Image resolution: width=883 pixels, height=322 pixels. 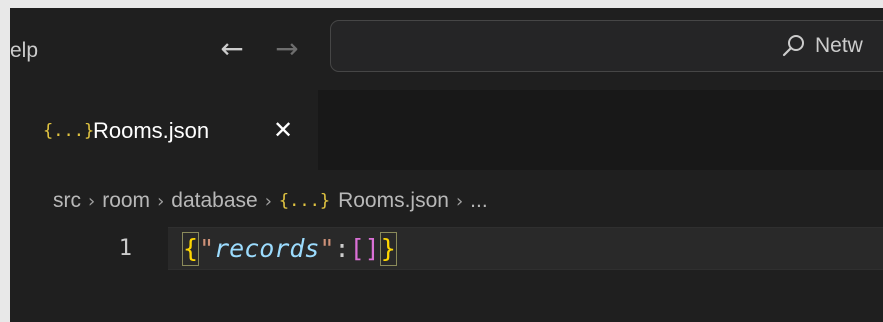 What do you see at coordinates (207, 248) in the screenshot?
I see `key-quote-open: "` at bounding box center [207, 248].